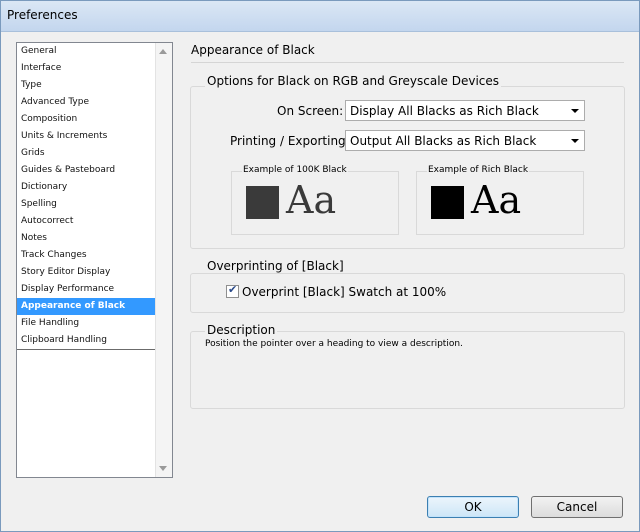 The height and width of the screenshot is (532, 640). Describe the element at coordinates (86, 136) in the screenshot. I see `category-item: Units & Increments` at that location.